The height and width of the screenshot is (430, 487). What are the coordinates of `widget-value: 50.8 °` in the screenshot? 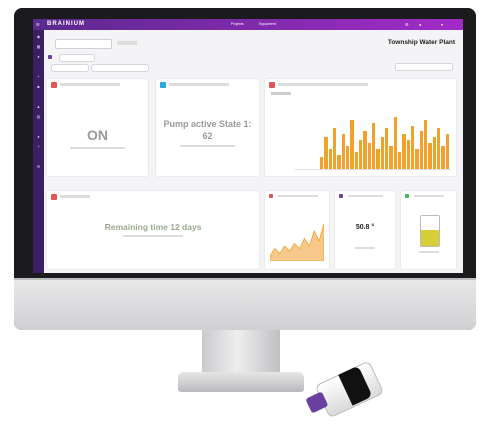 It's located at (365, 230).